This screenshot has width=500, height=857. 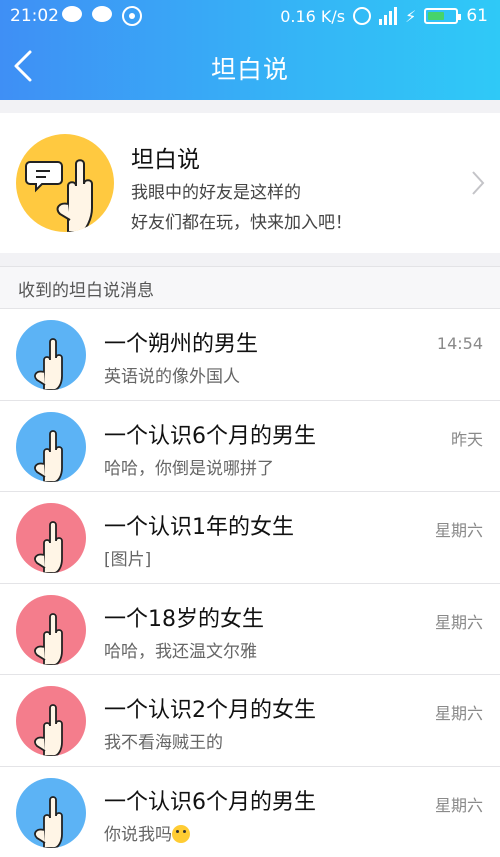 I want to click on message-row: 一个认识6个月的男生 哈哈，你倒是说哪拼了 昨天, so click(x=250, y=446).